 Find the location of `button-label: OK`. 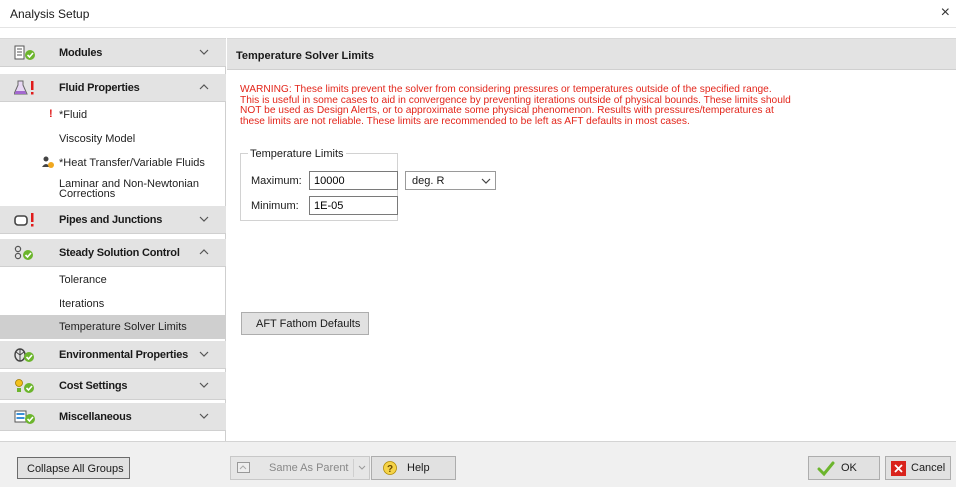

button-label: OK is located at coordinates (849, 468).